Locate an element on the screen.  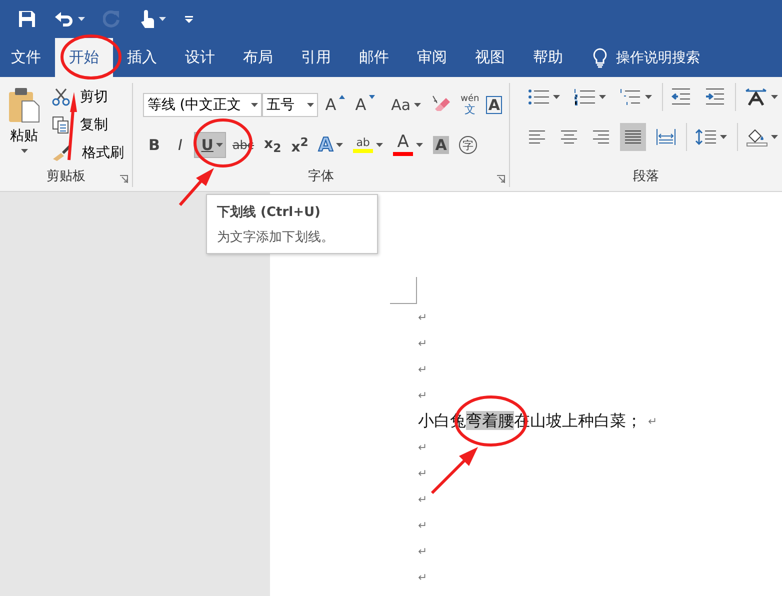
font-size-dropdown: 五号 is located at coordinates (290, 105).